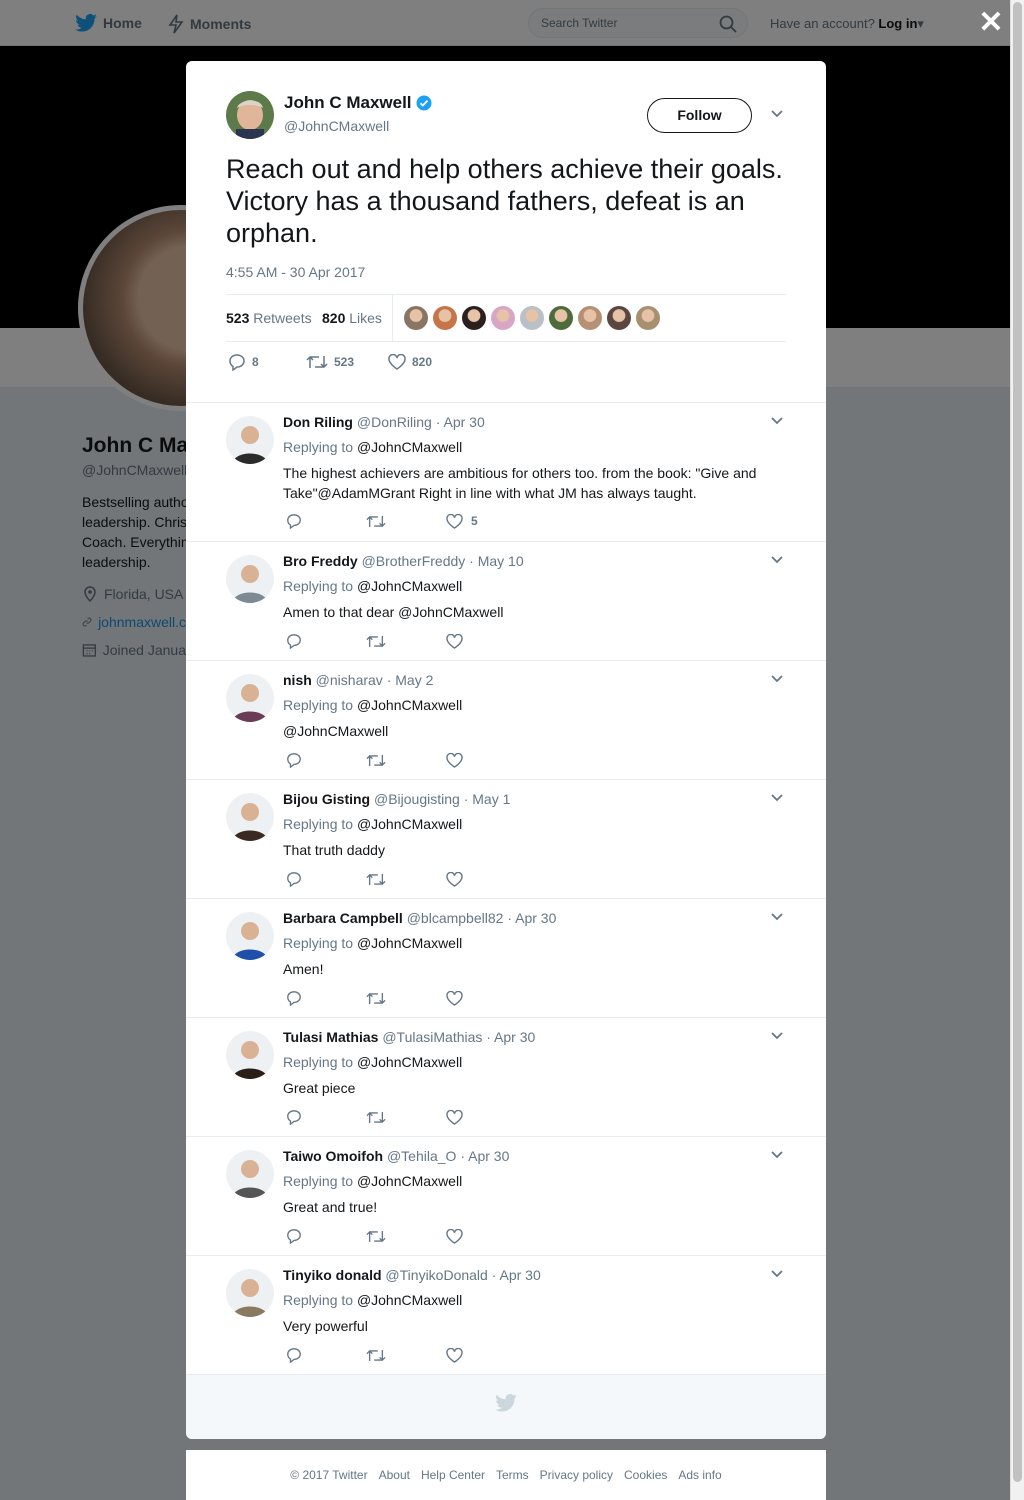 Image resolution: width=1024 pixels, height=1500 pixels. I want to click on reply-author-name: Don Riling, so click(318, 422).